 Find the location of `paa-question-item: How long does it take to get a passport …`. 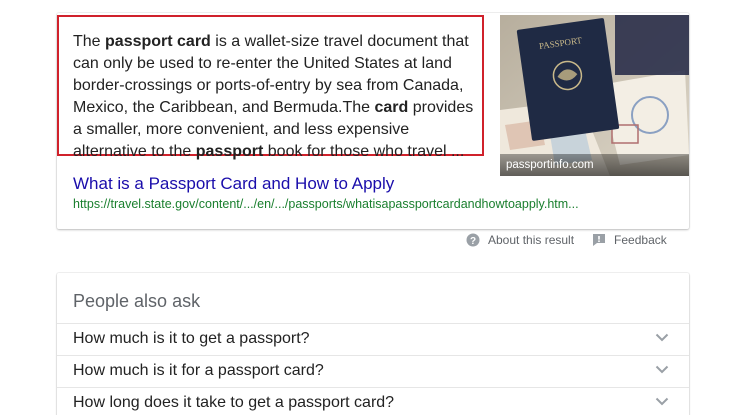

paa-question-item: How long does it take to get a passport … is located at coordinates (373, 401).